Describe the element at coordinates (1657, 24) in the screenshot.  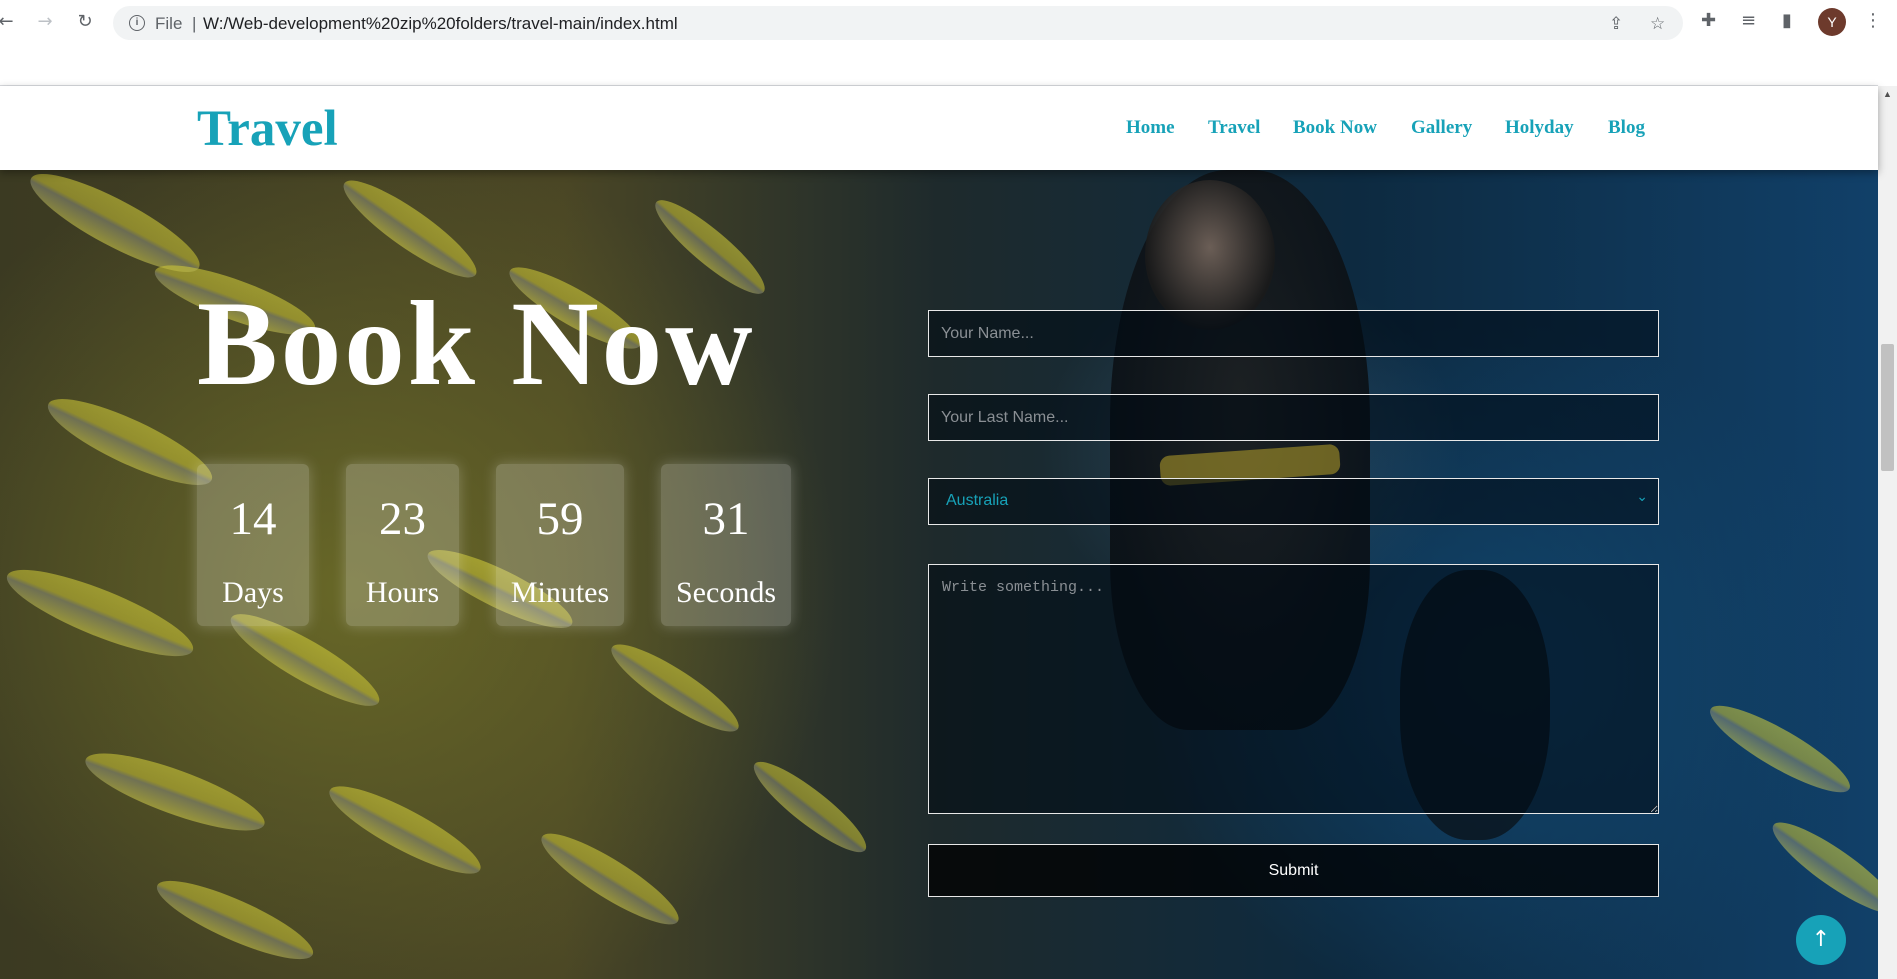
I see `bookmark-star-icon: ☆` at that location.